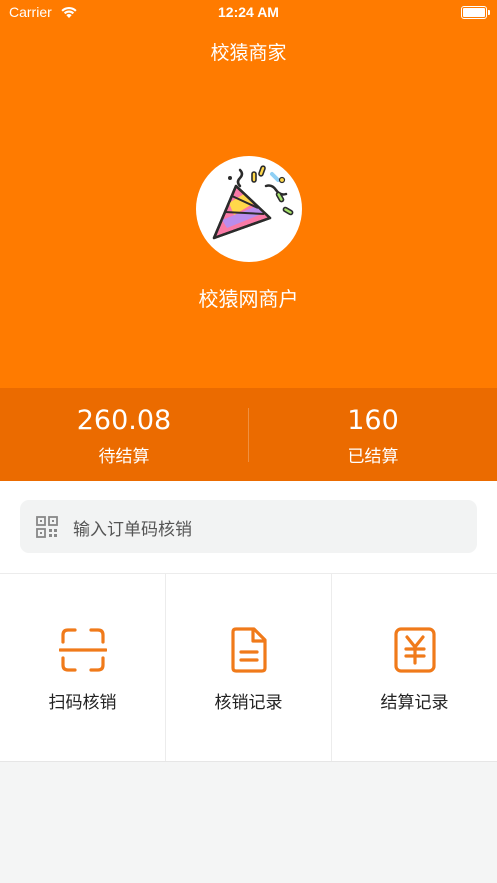 This screenshot has height=883, width=497. Describe the element at coordinates (83, 650) in the screenshot. I see `scan-icon` at that location.